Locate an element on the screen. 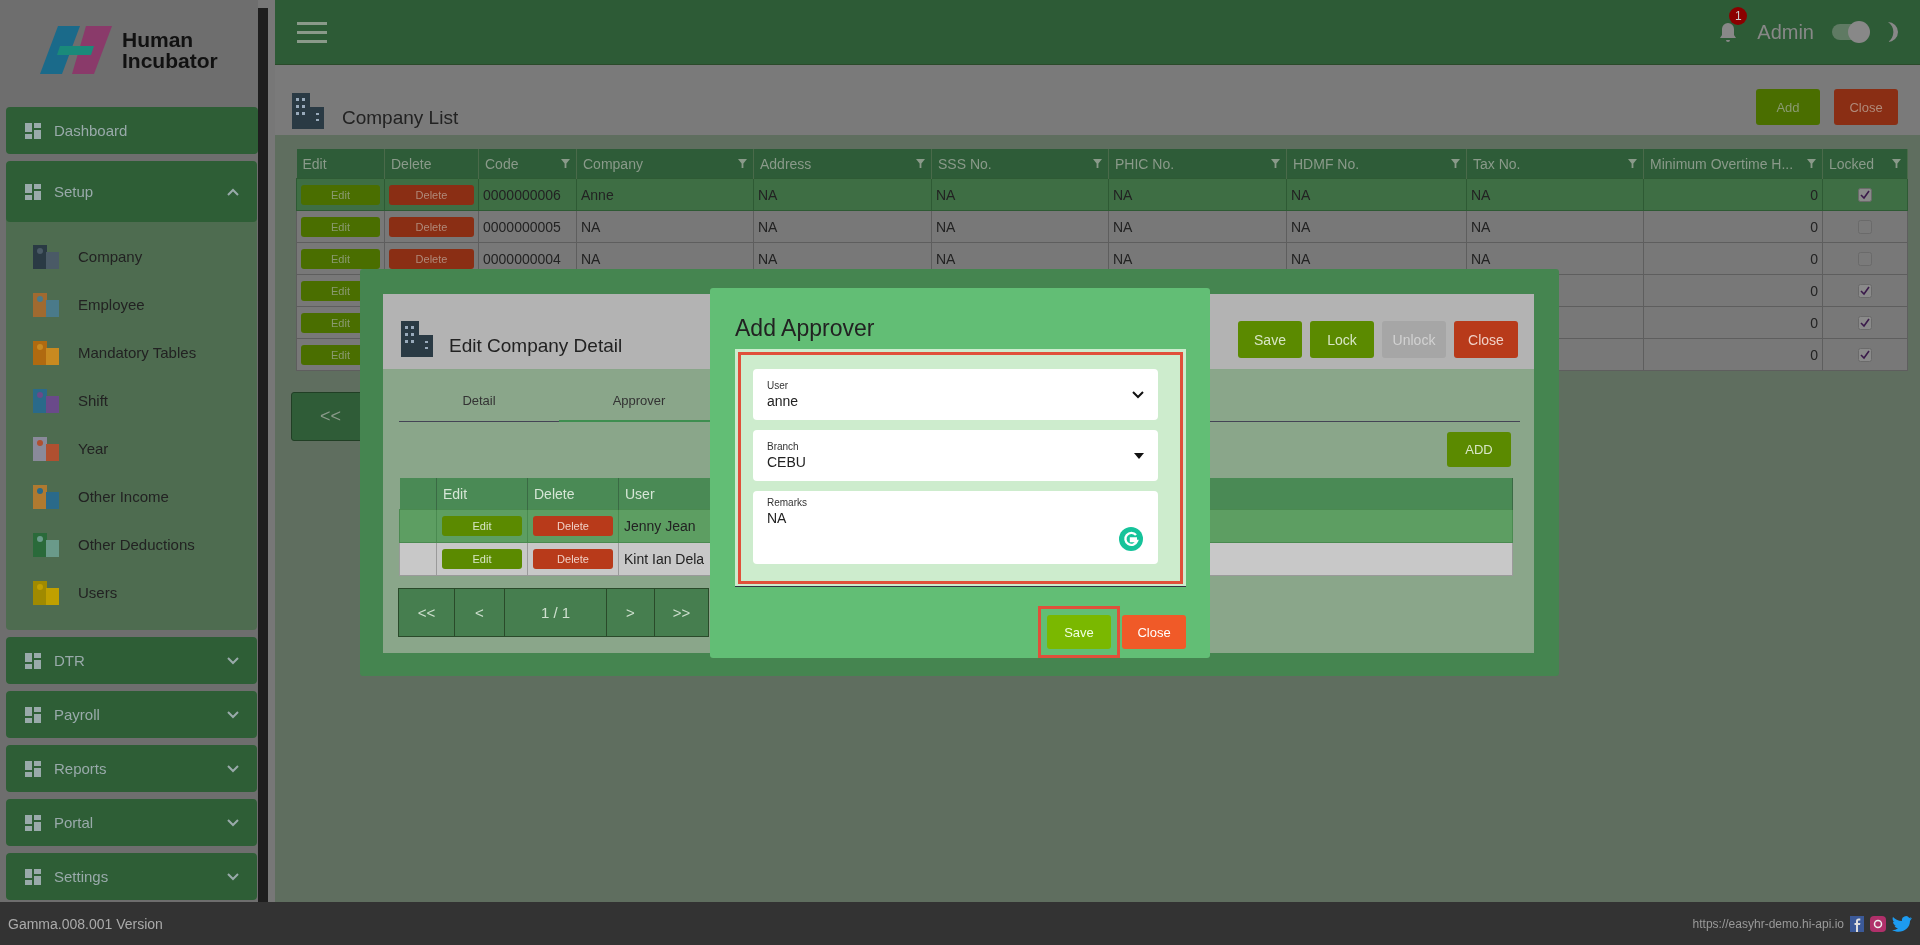 This screenshot has width=1920, height=945. remarks-field: Remarks NA is located at coordinates (955, 527).